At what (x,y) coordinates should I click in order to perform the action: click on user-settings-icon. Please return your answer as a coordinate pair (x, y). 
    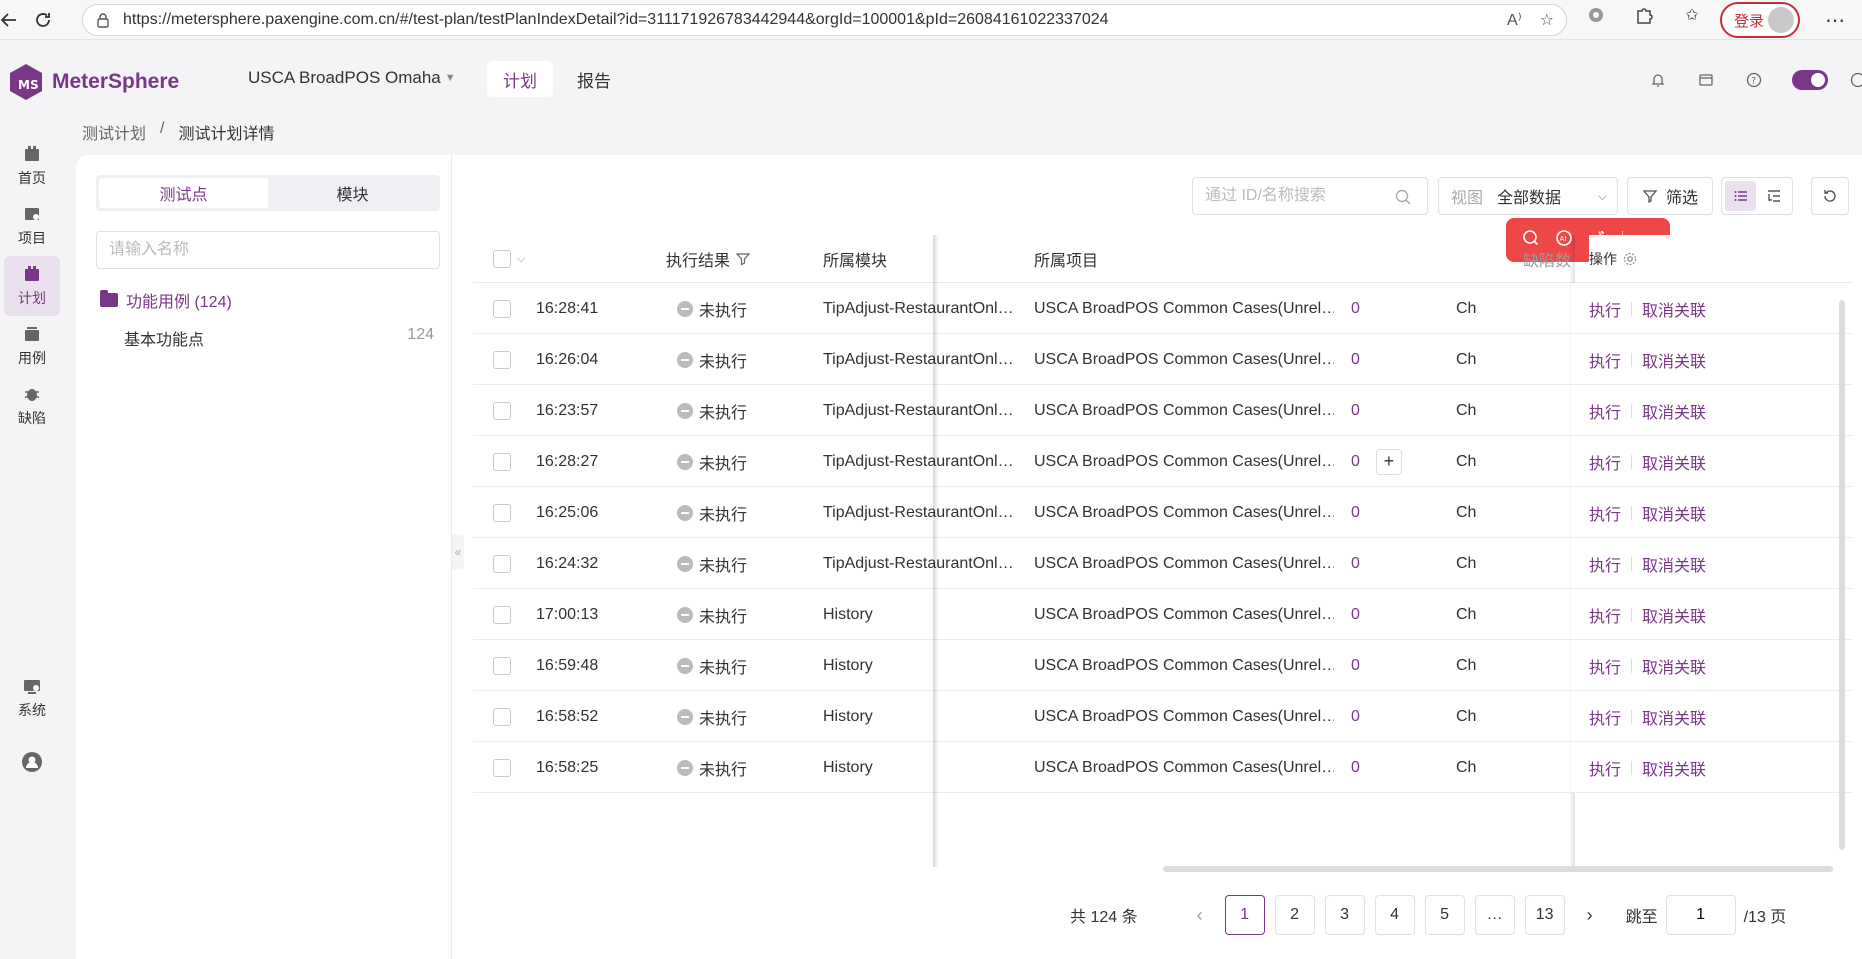
    Looking at the image, I should click on (1855, 80).